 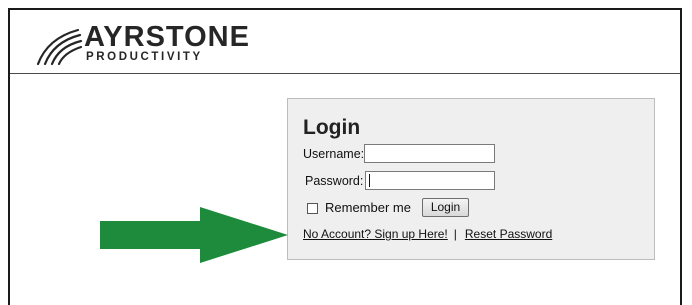 I want to click on signup-link: No Account? Sign up Here!, so click(x=375, y=234).